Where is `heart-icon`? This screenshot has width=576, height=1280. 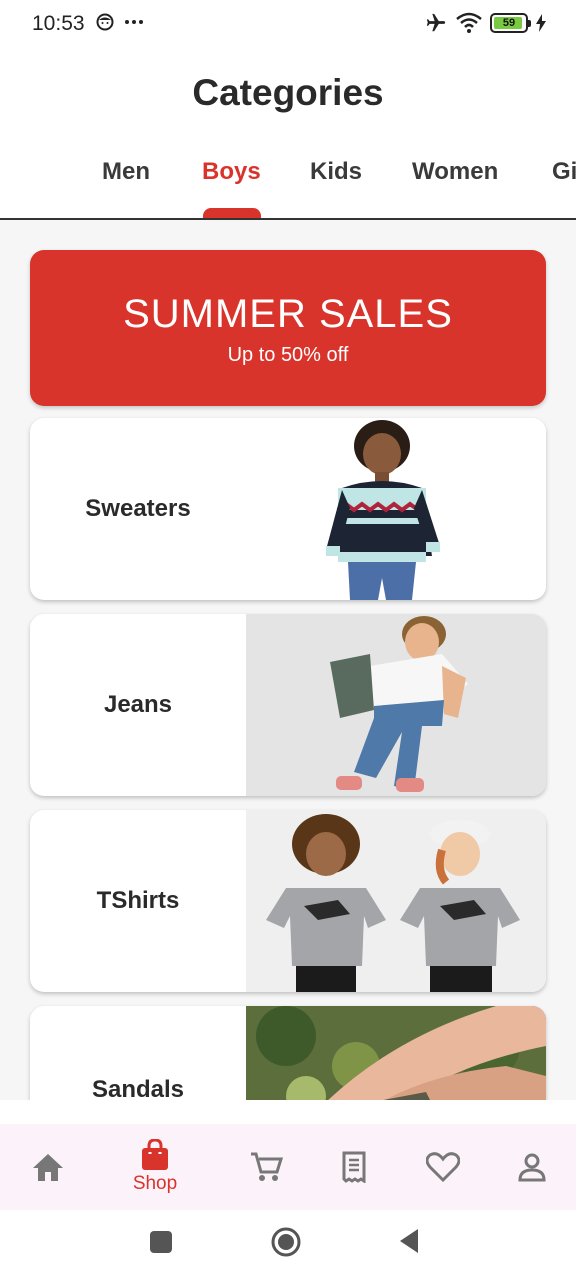 heart-icon is located at coordinates (443, 1167).